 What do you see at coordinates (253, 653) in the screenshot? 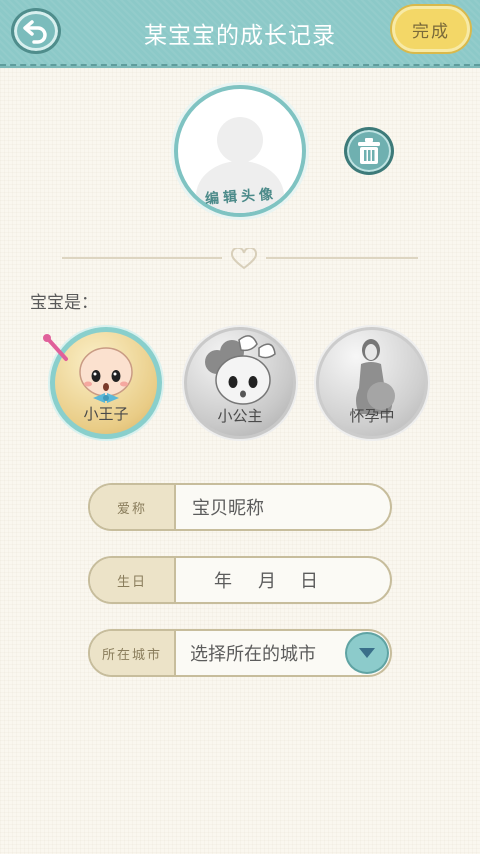
I see `city-select: 选择所在的城市` at bounding box center [253, 653].